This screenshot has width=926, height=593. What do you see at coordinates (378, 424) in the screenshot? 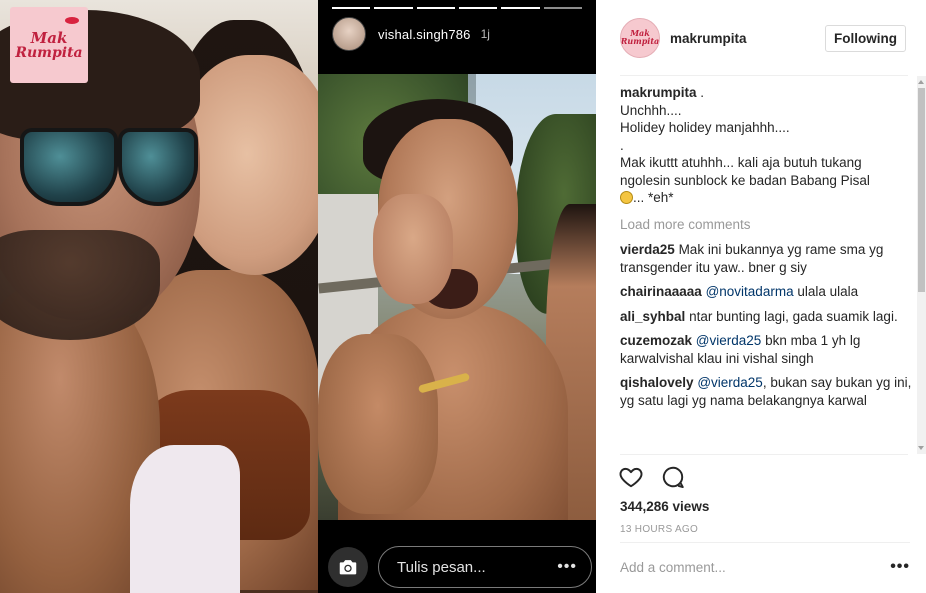
I see `man-arm` at bounding box center [378, 424].